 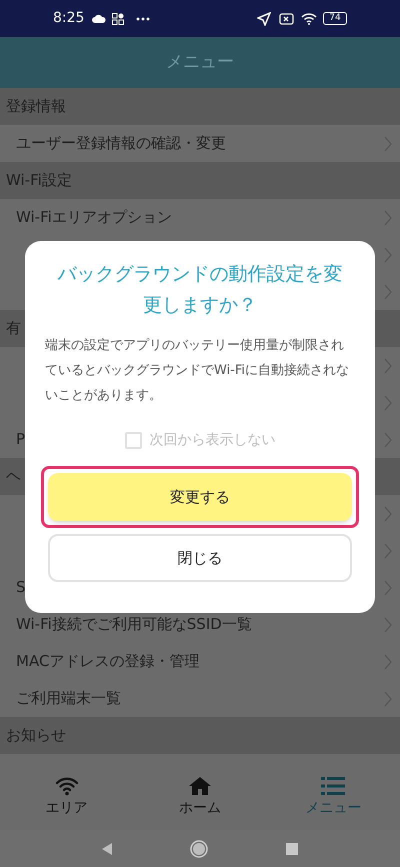 What do you see at coordinates (13, 329) in the screenshot?
I see `section-title: 有` at bounding box center [13, 329].